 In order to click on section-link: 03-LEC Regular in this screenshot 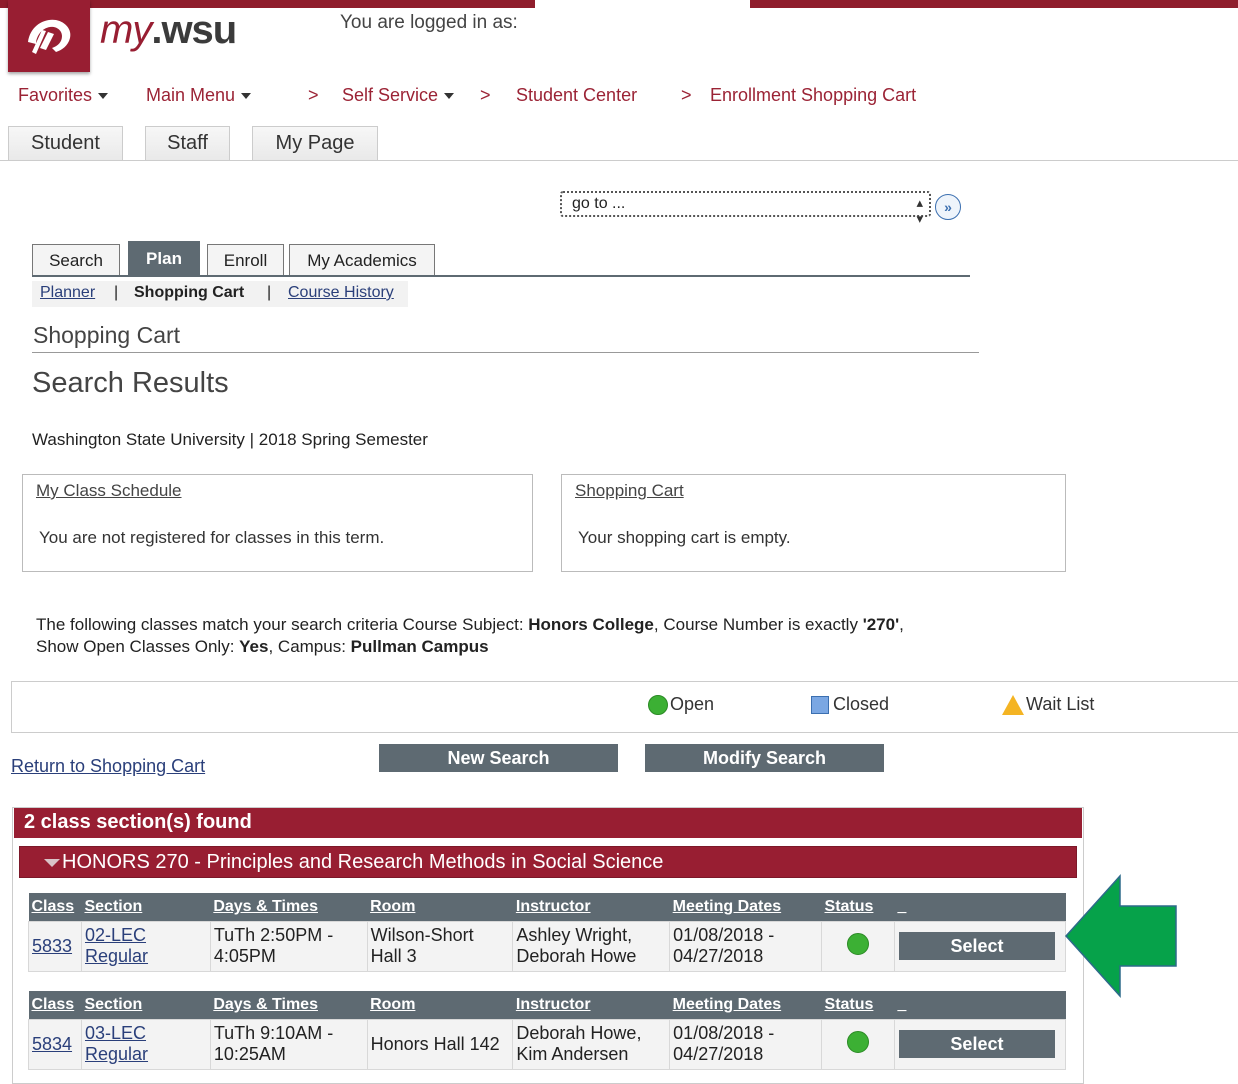, I will do `click(145, 1044)`.